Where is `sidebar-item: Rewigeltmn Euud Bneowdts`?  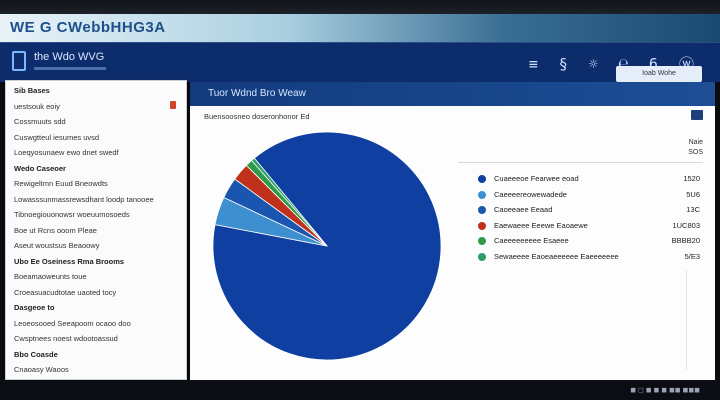 sidebar-item: Rewigeltmn Euud Bneowdts is located at coordinates (61, 183).